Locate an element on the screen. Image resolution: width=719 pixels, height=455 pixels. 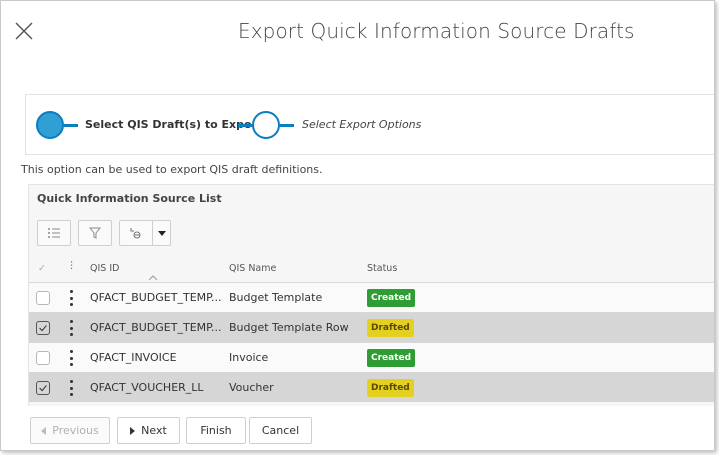
step-2-indicator is located at coordinates (266, 125).